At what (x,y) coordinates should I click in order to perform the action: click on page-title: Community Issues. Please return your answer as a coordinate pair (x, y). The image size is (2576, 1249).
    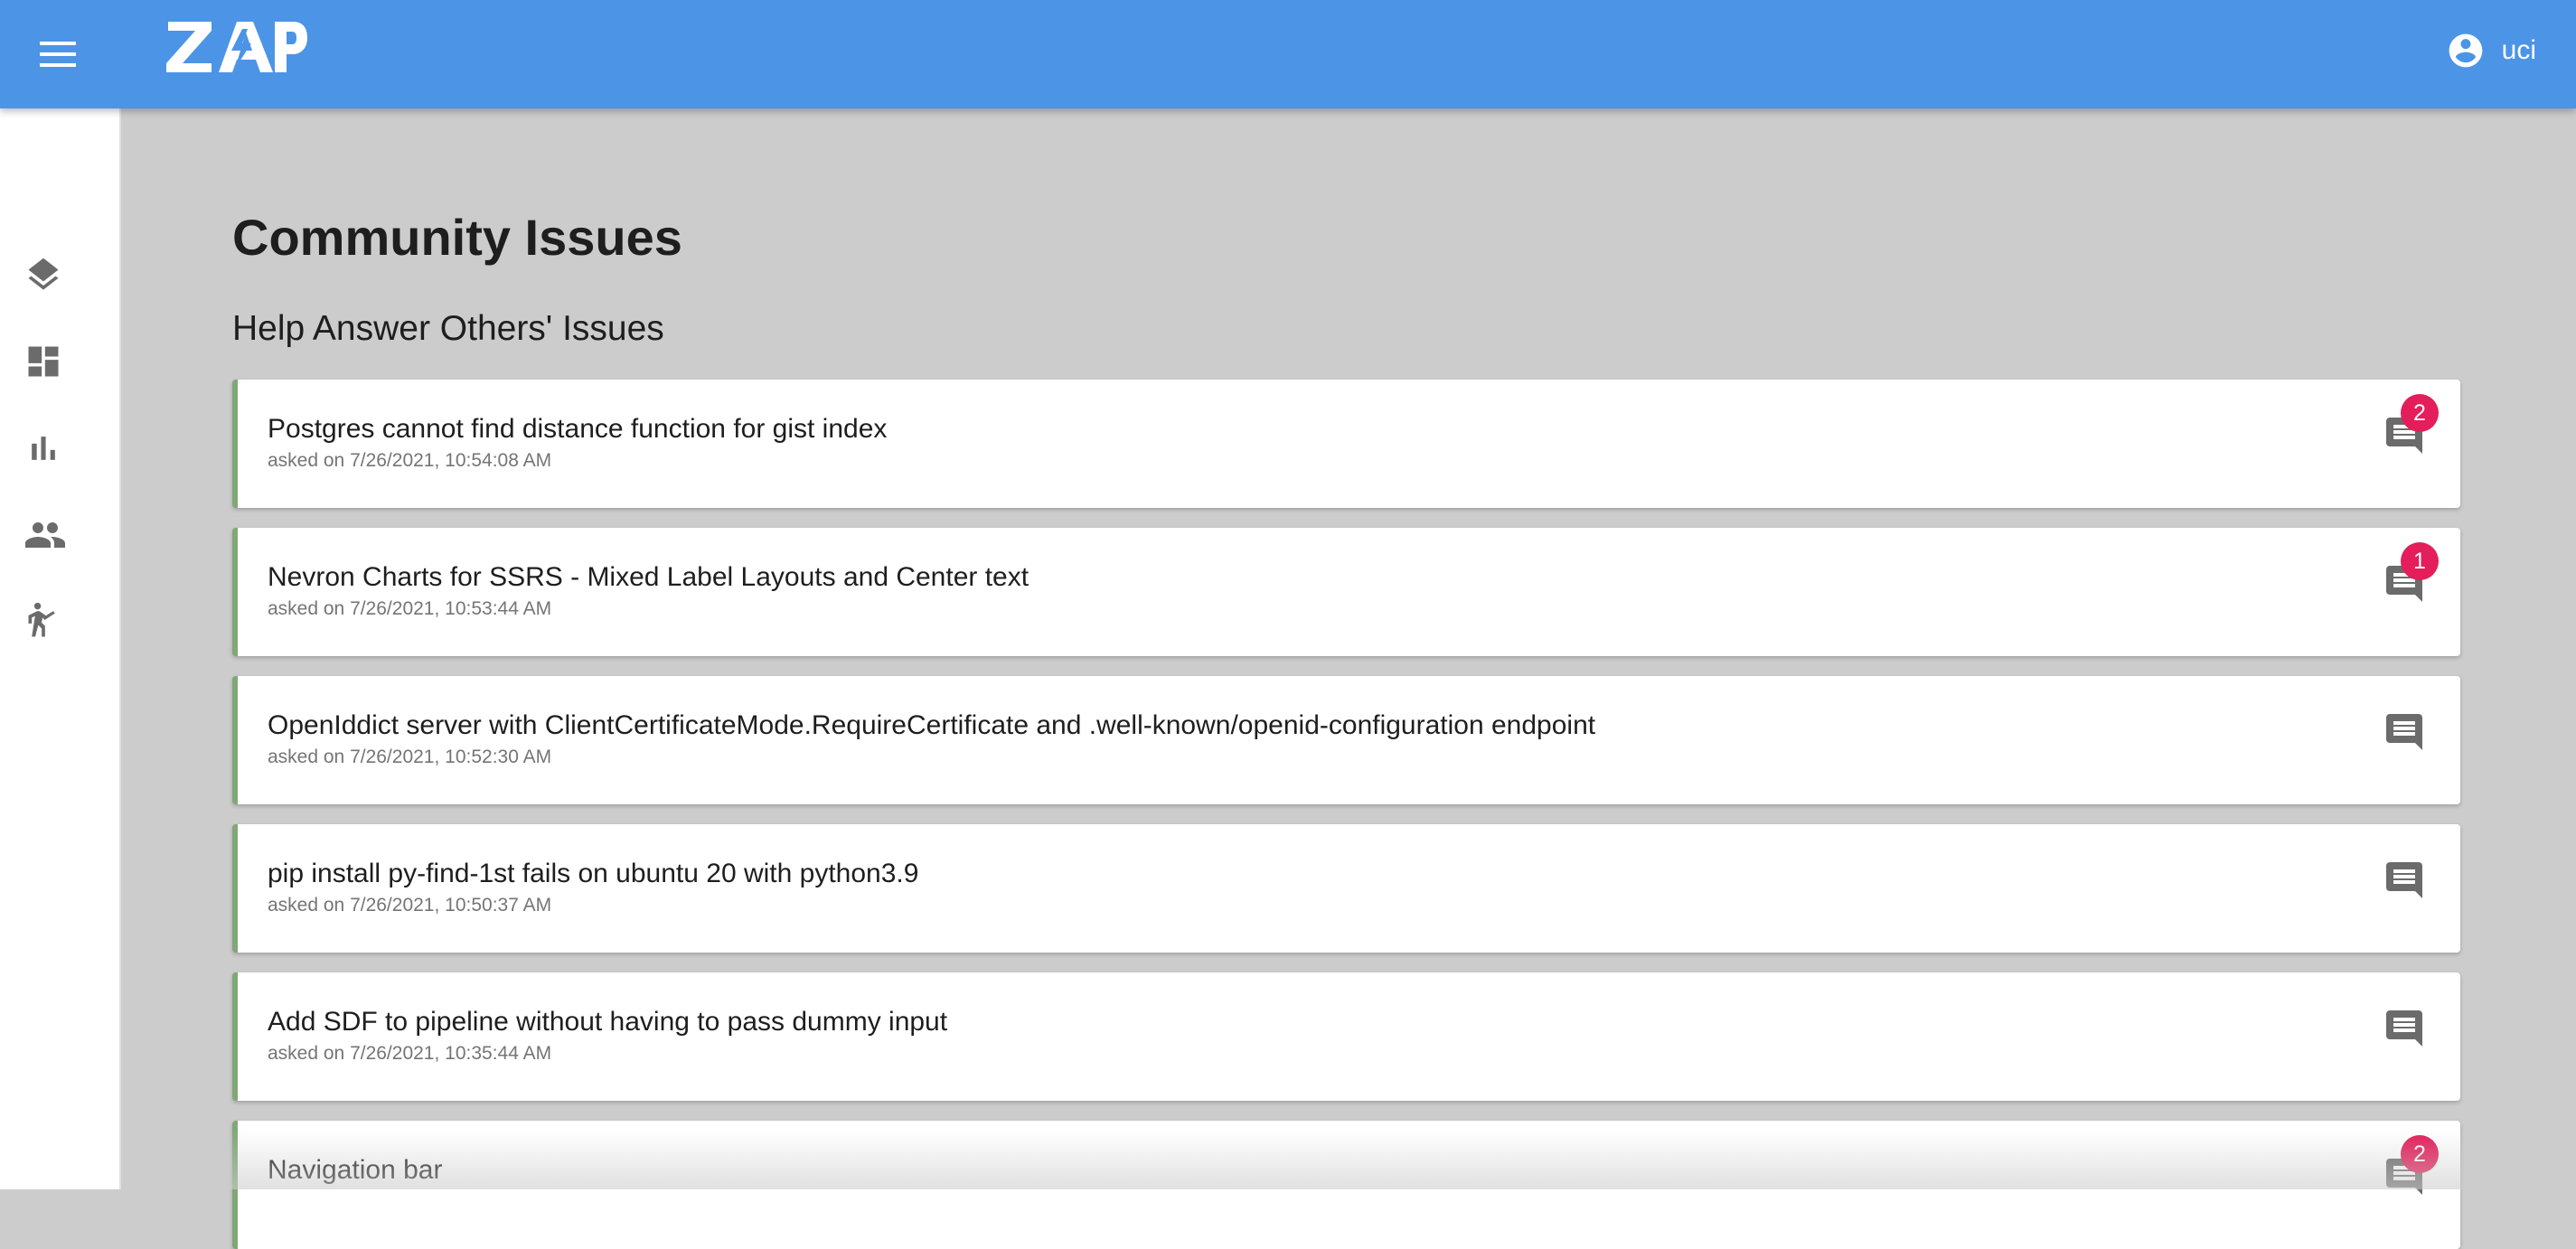
    Looking at the image, I should click on (457, 238).